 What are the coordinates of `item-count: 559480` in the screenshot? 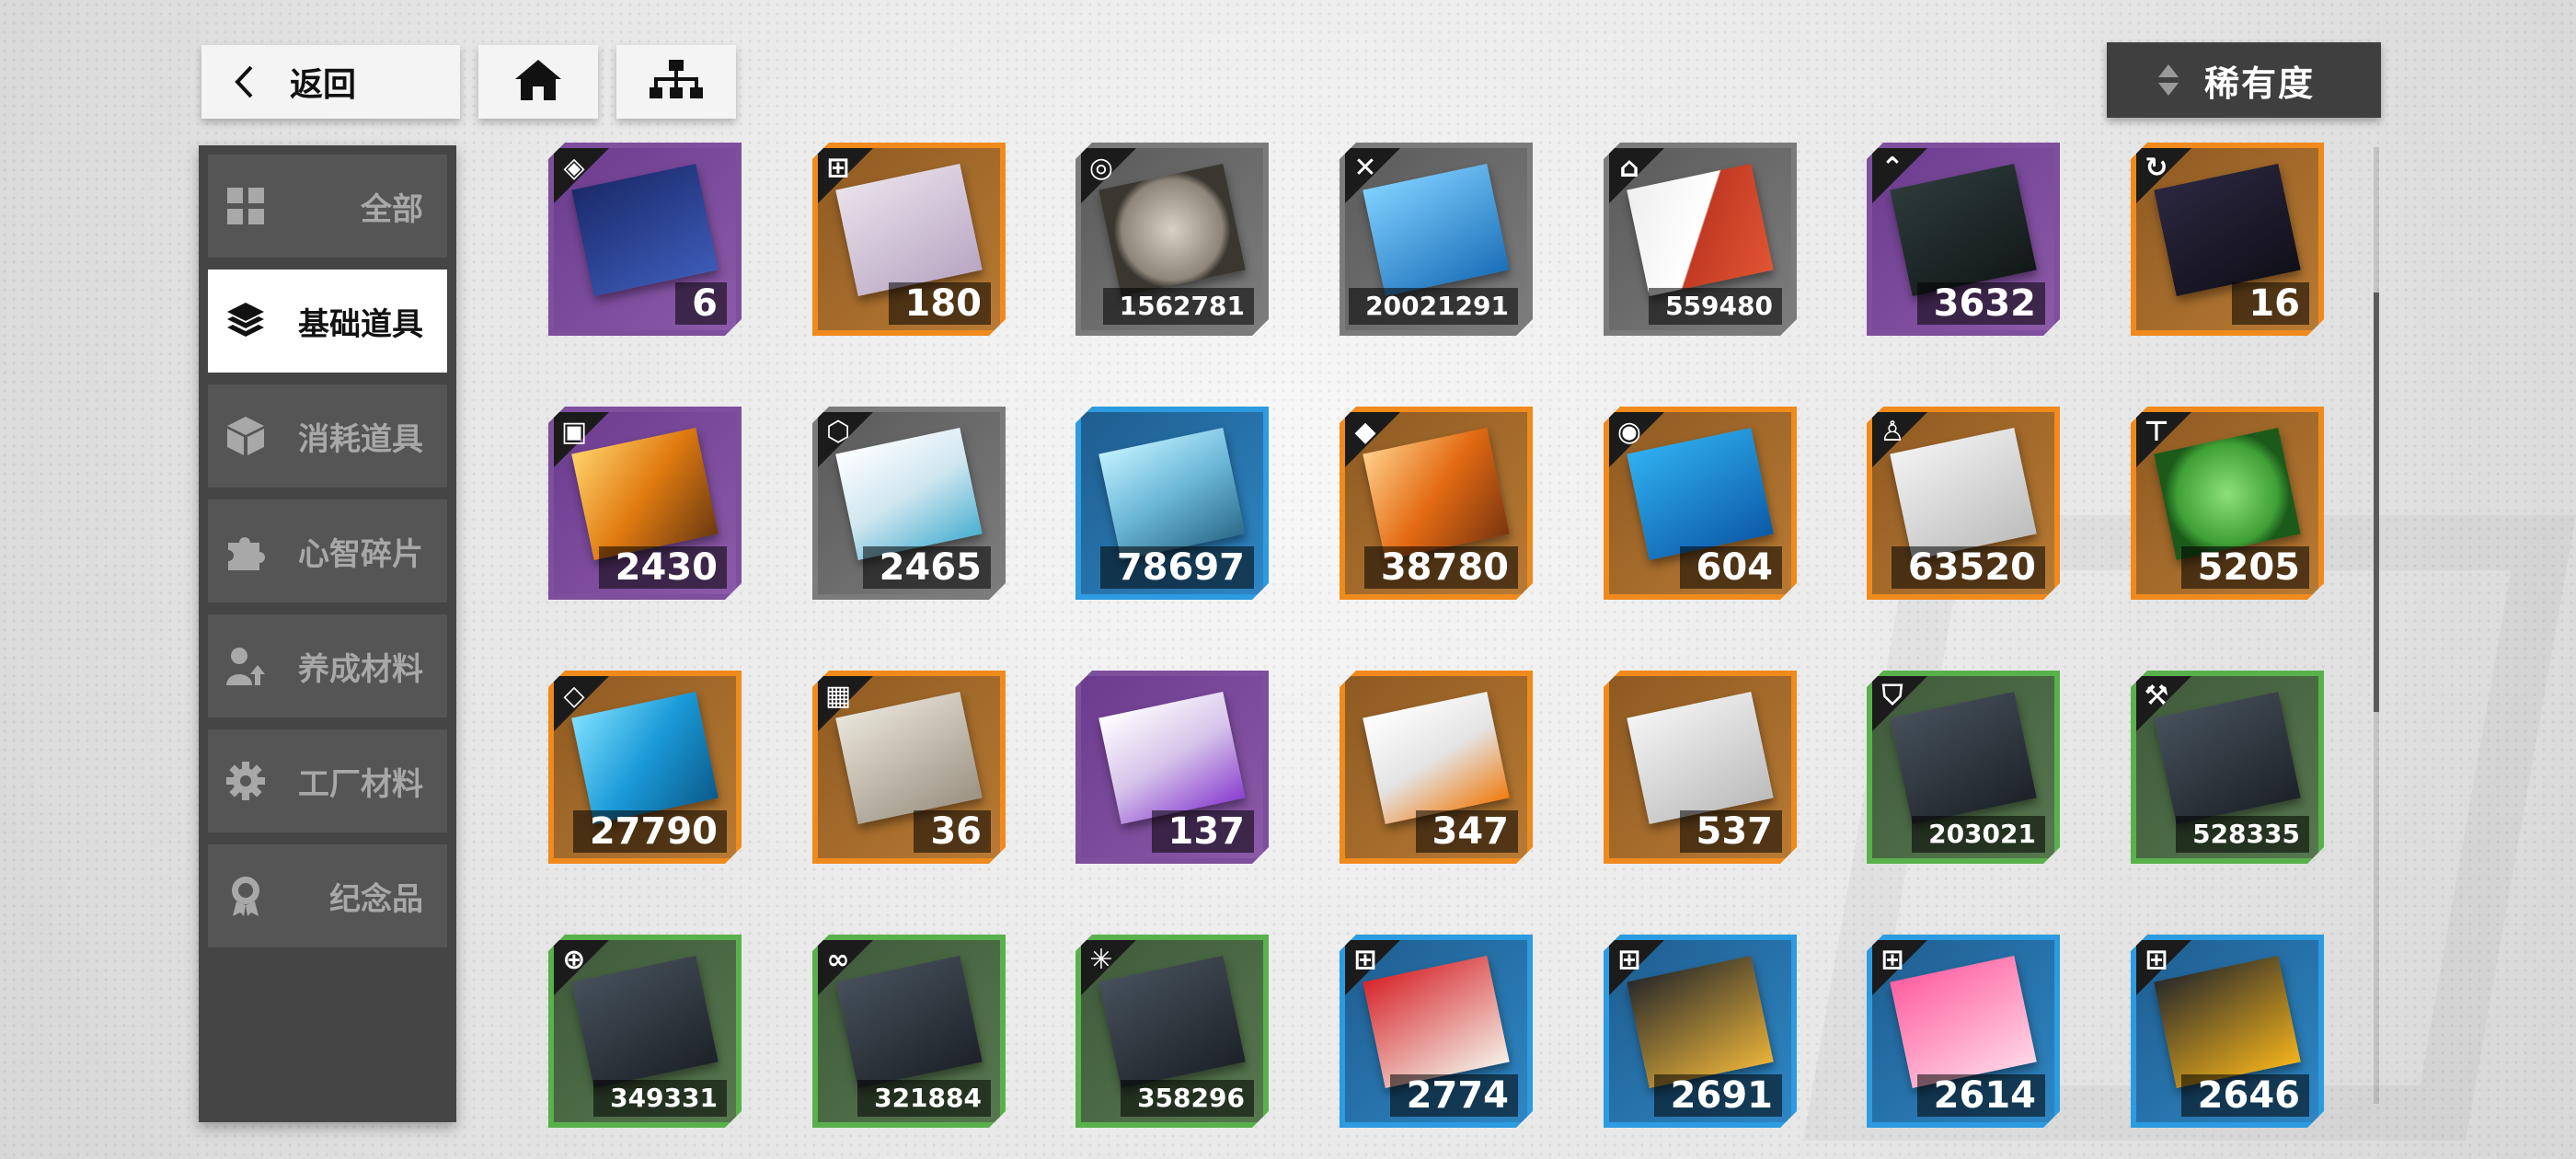 It's located at (1715, 306).